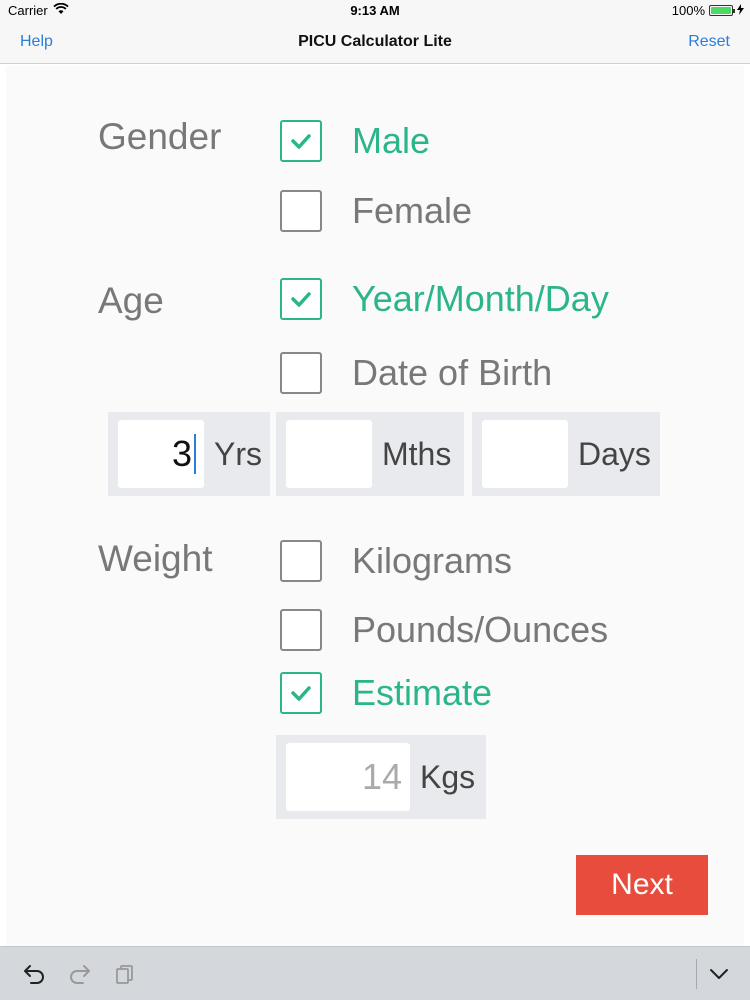  Describe the element at coordinates (688, 10) in the screenshot. I see `battery-percent: 100%` at that location.